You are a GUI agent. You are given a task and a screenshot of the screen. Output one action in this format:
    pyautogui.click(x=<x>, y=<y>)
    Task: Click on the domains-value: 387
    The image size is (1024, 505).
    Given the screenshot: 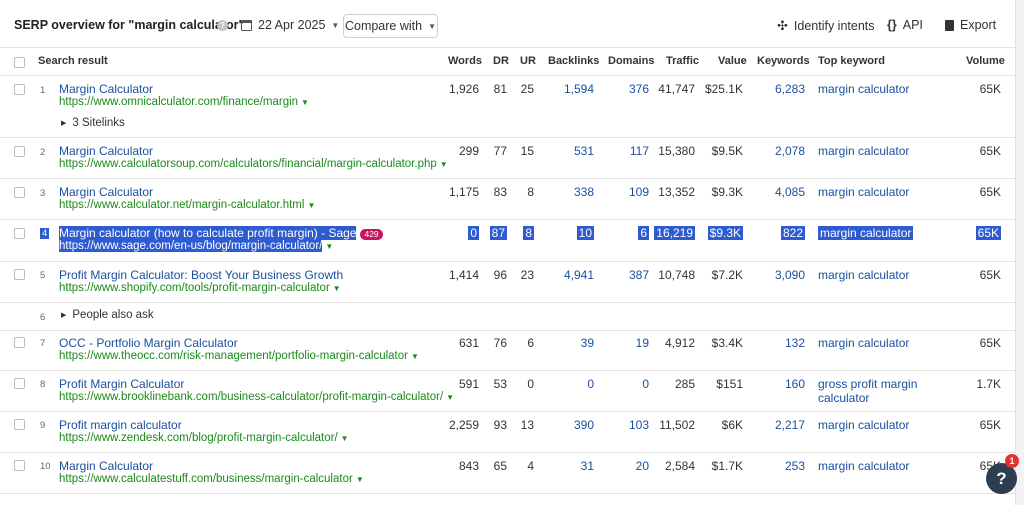 What is the action you would take?
    pyautogui.click(x=639, y=275)
    